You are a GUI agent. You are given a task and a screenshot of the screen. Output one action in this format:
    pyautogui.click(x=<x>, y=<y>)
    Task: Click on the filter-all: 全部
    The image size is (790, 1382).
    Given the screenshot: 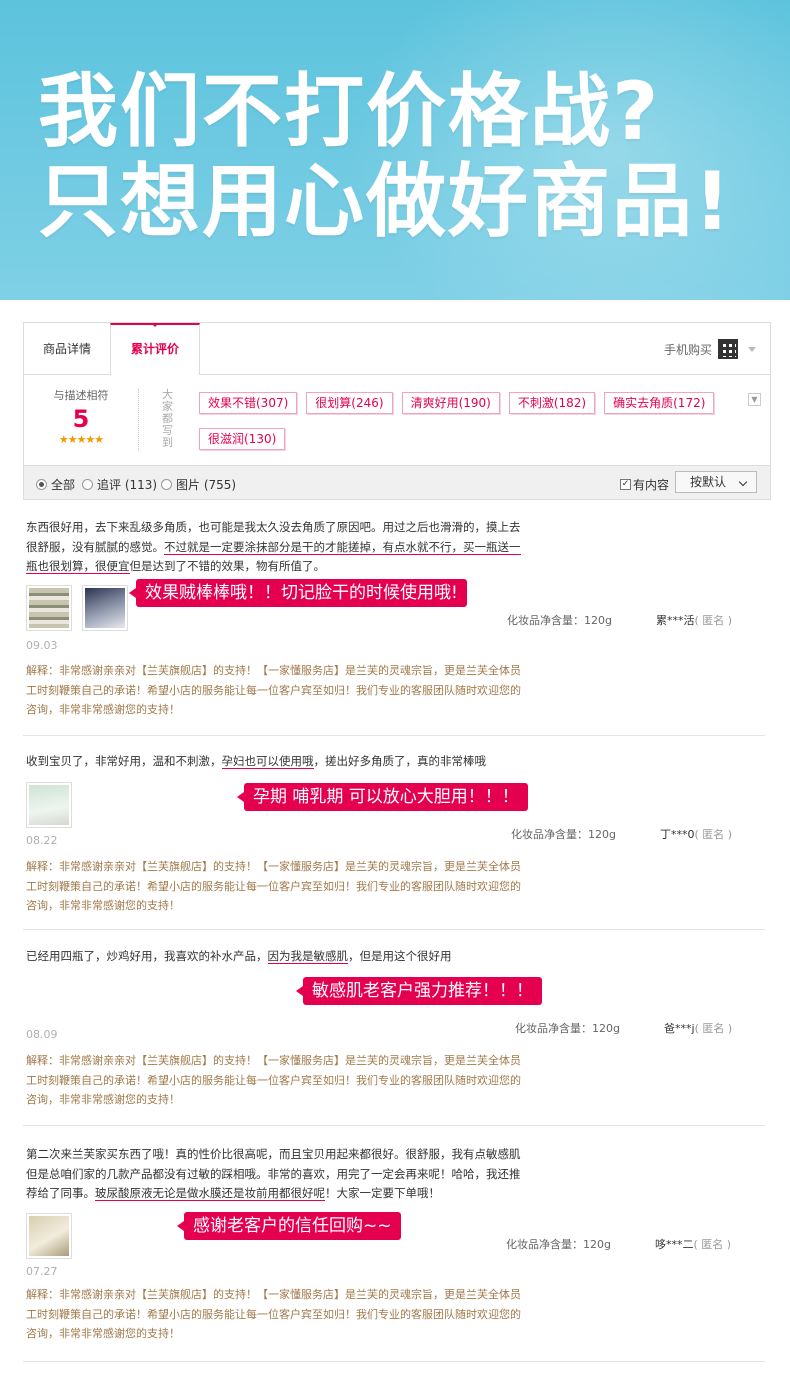 What is the action you would take?
    pyautogui.click(x=55, y=484)
    